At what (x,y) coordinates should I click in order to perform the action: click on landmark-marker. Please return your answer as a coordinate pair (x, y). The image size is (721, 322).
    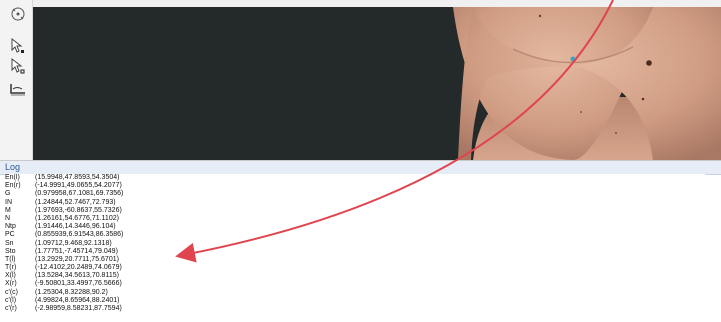
    Looking at the image, I should click on (573, 59).